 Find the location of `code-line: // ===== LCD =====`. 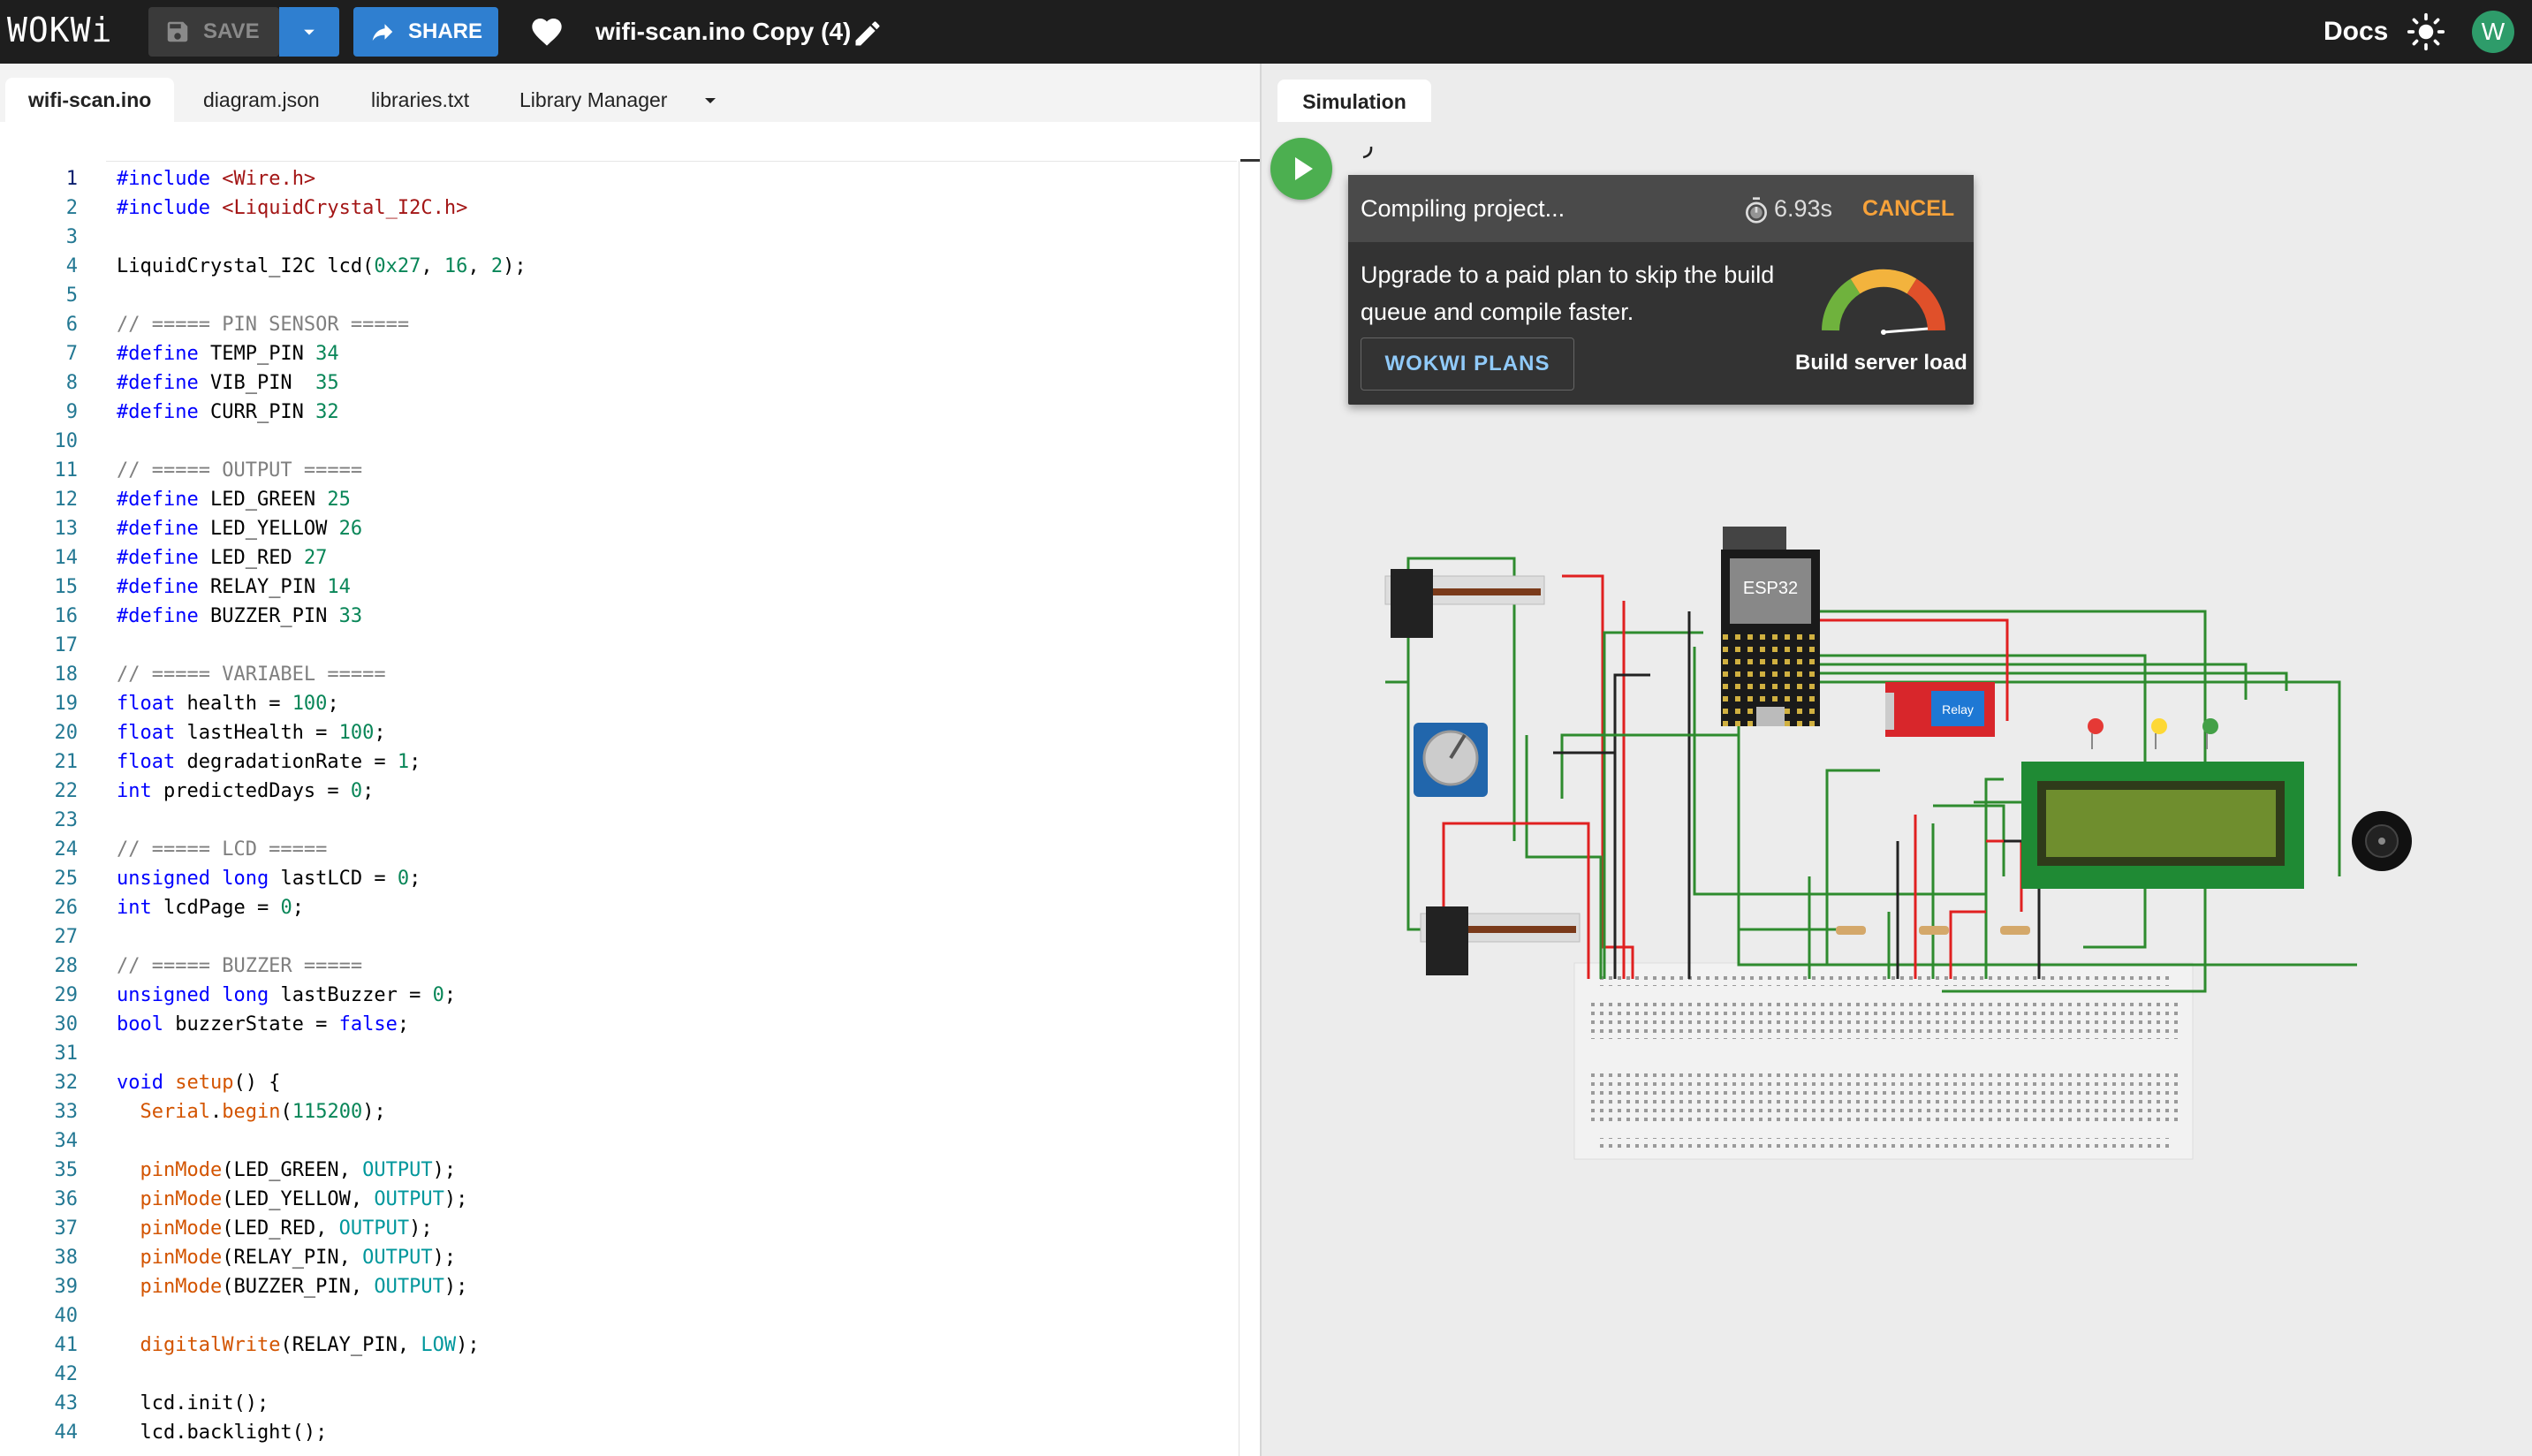

code-line: // ===== LCD ===== is located at coordinates (222, 850).